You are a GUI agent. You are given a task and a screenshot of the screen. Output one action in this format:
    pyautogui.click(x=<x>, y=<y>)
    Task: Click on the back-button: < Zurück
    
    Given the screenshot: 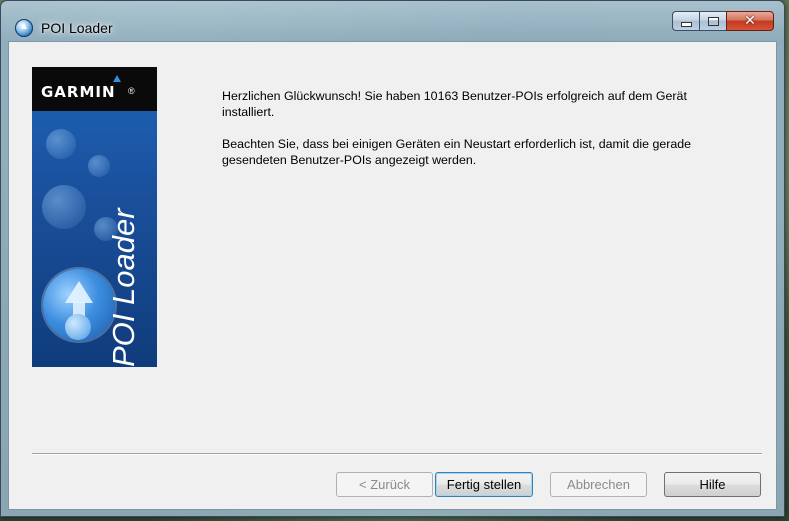 What is the action you would take?
    pyautogui.click(x=384, y=484)
    